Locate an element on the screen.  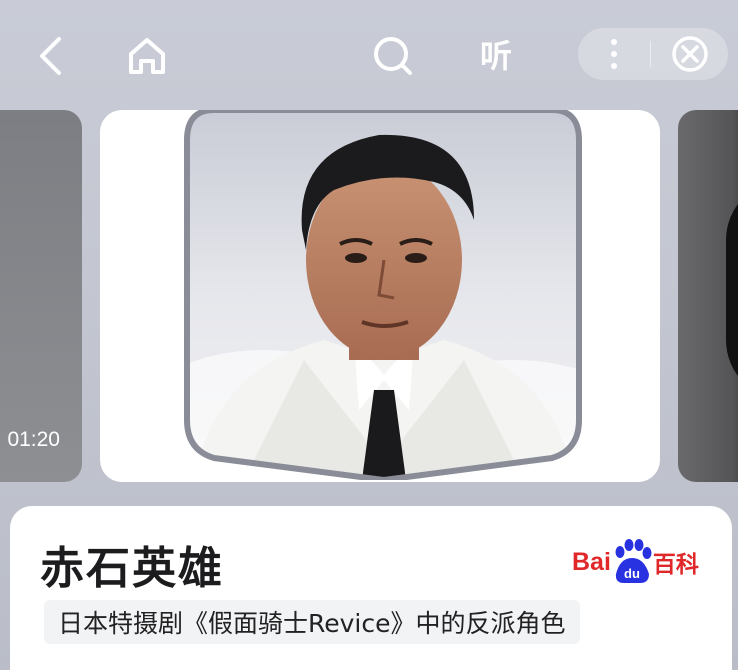
entity-description: 日本特摄剧《假面骑士Revice》中的反派角色 is located at coordinates (312, 622).